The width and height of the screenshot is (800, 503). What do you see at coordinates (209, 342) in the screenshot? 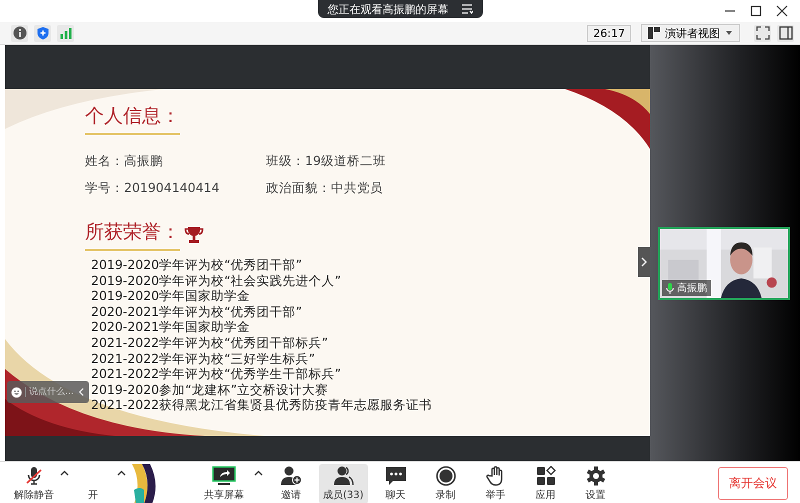
I see `honor-item: 2021-2022学年评为校“优秀团干部标兵”` at bounding box center [209, 342].